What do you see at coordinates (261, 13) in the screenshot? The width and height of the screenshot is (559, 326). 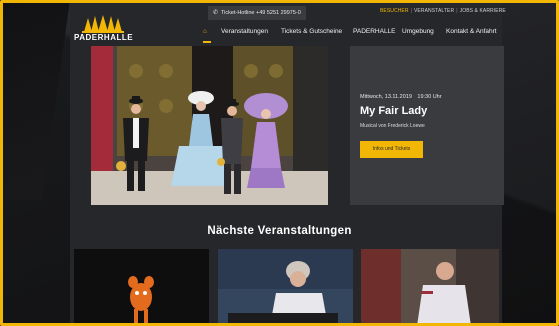 I see `hotline-text: Ticket-Hotline +49 5251 29975-0` at bounding box center [261, 13].